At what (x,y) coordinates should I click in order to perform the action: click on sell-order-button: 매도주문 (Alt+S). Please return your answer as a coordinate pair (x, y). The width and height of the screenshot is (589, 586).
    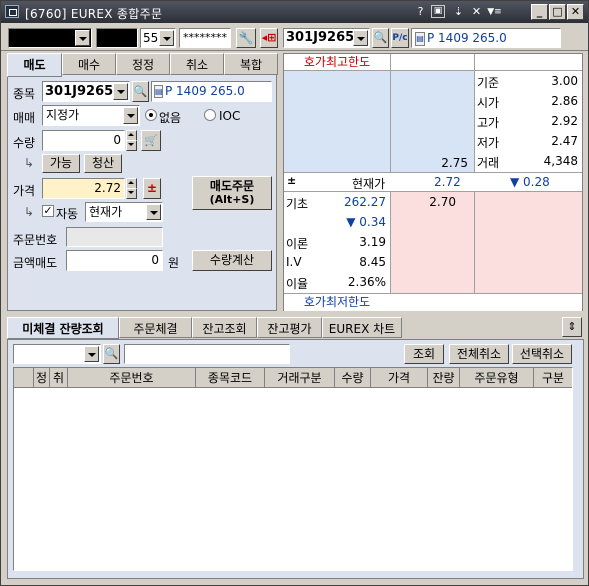
    Looking at the image, I should click on (232, 193).